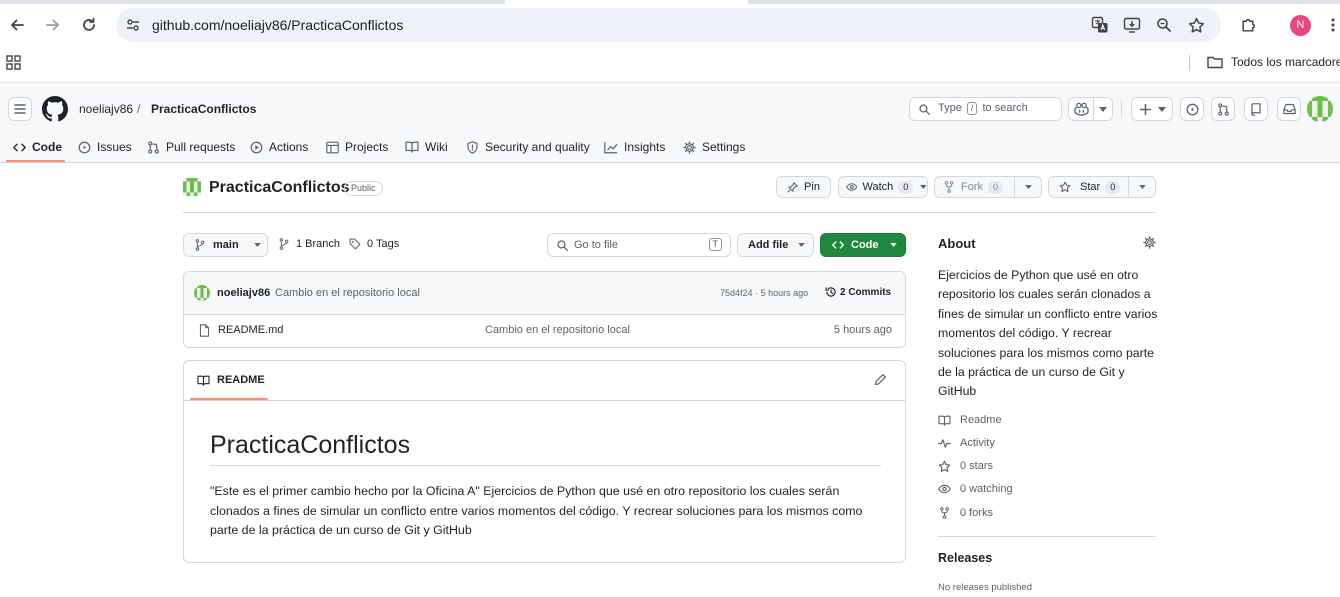 This screenshot has width=1340, height=597. Describe the element at coordinates (852, 187) in the screenshot. I see `eye-icon` at that location.